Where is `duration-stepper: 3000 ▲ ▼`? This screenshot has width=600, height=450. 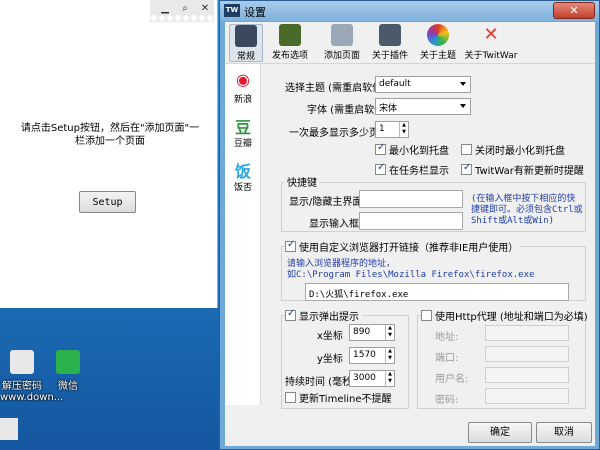
duration-stepper: 3000 ▲ ▼ is located at coordinates (372, 378).